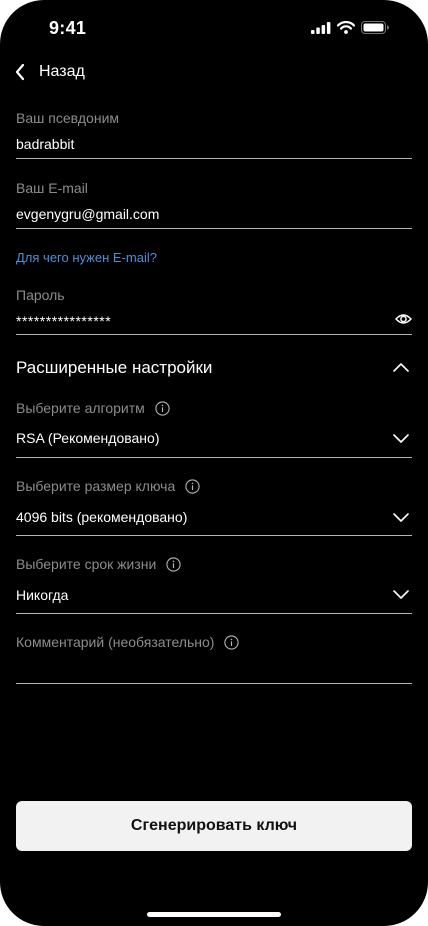 The width and height of the screenshot is (428, 926). I want to click on key-size-label: Выберите размер ключа, so click(96, 486).